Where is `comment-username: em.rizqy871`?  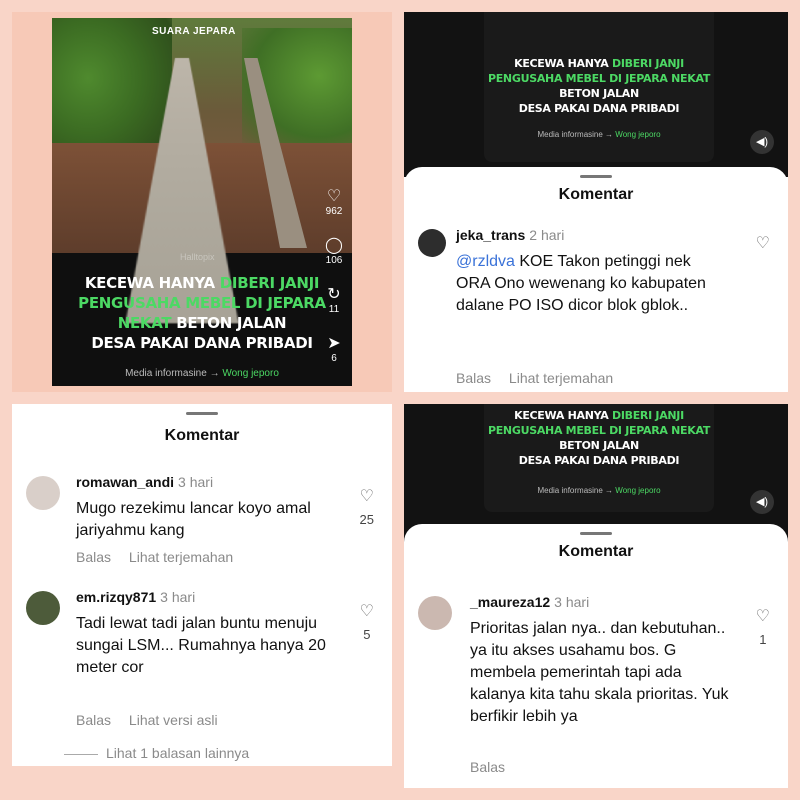
comment-username: em.rizqy871 is located at coordinates (116, 597).